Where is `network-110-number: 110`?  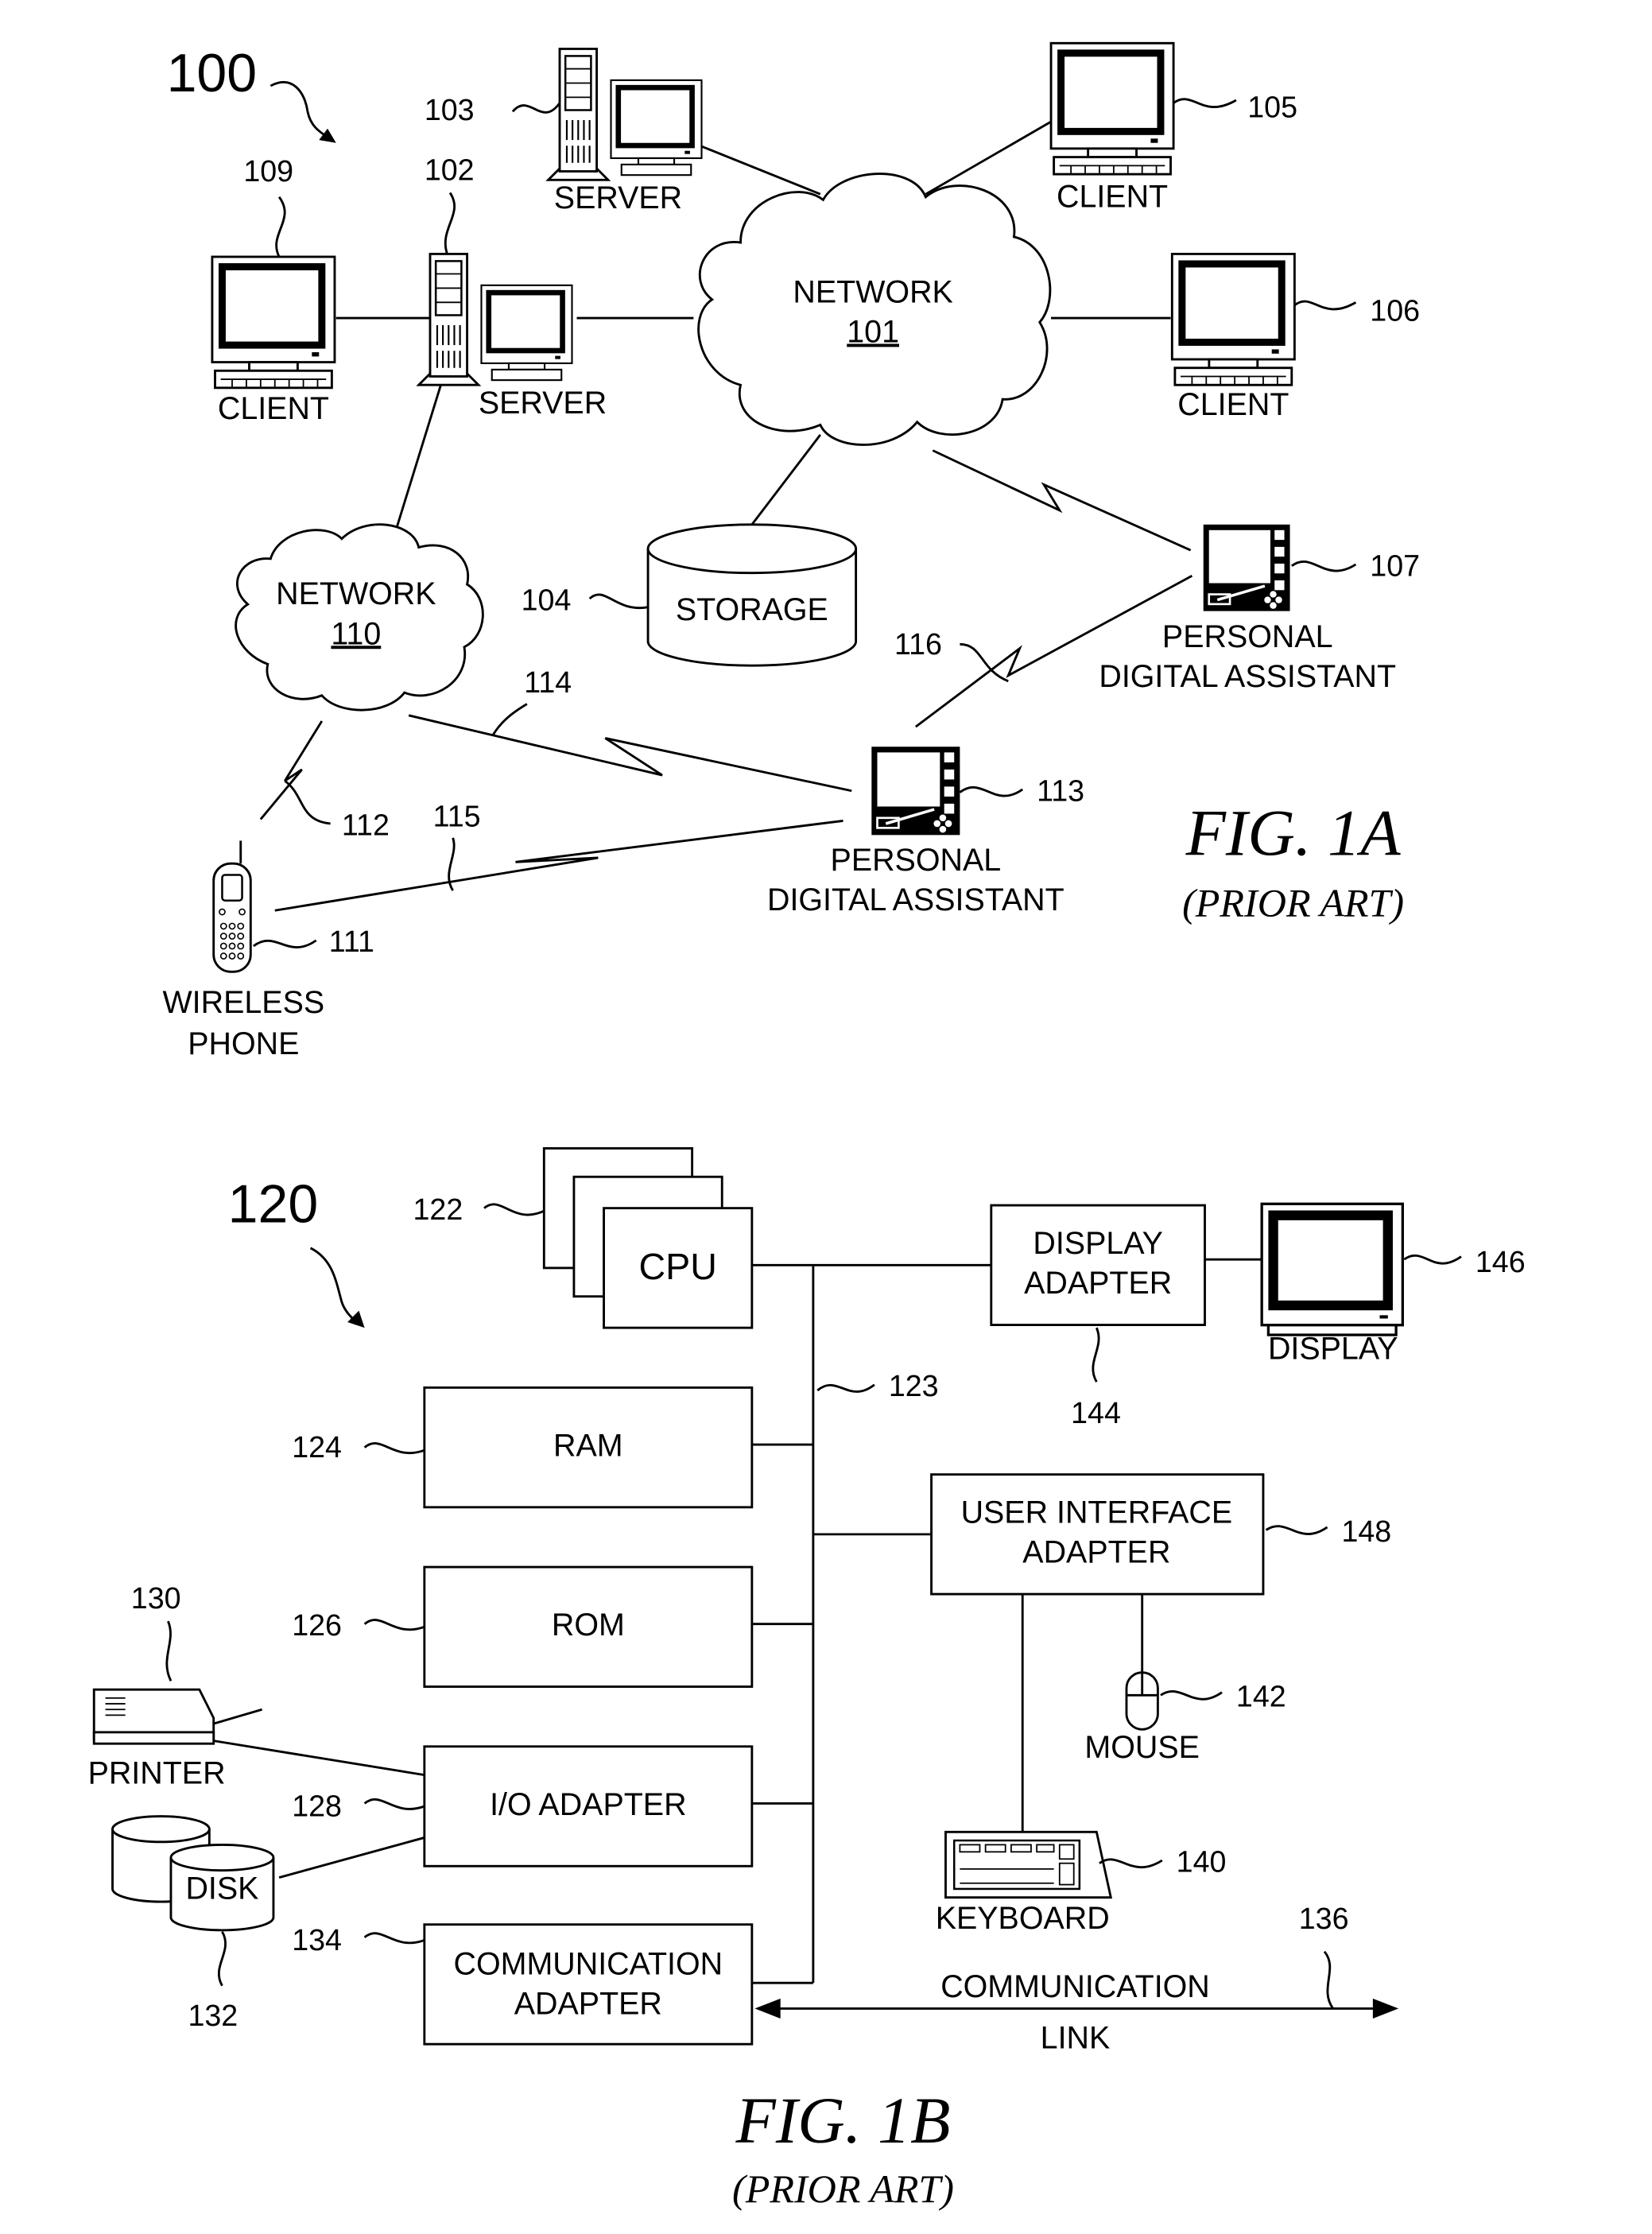
network-110-number: 110 is located at coordinates (356, 633).